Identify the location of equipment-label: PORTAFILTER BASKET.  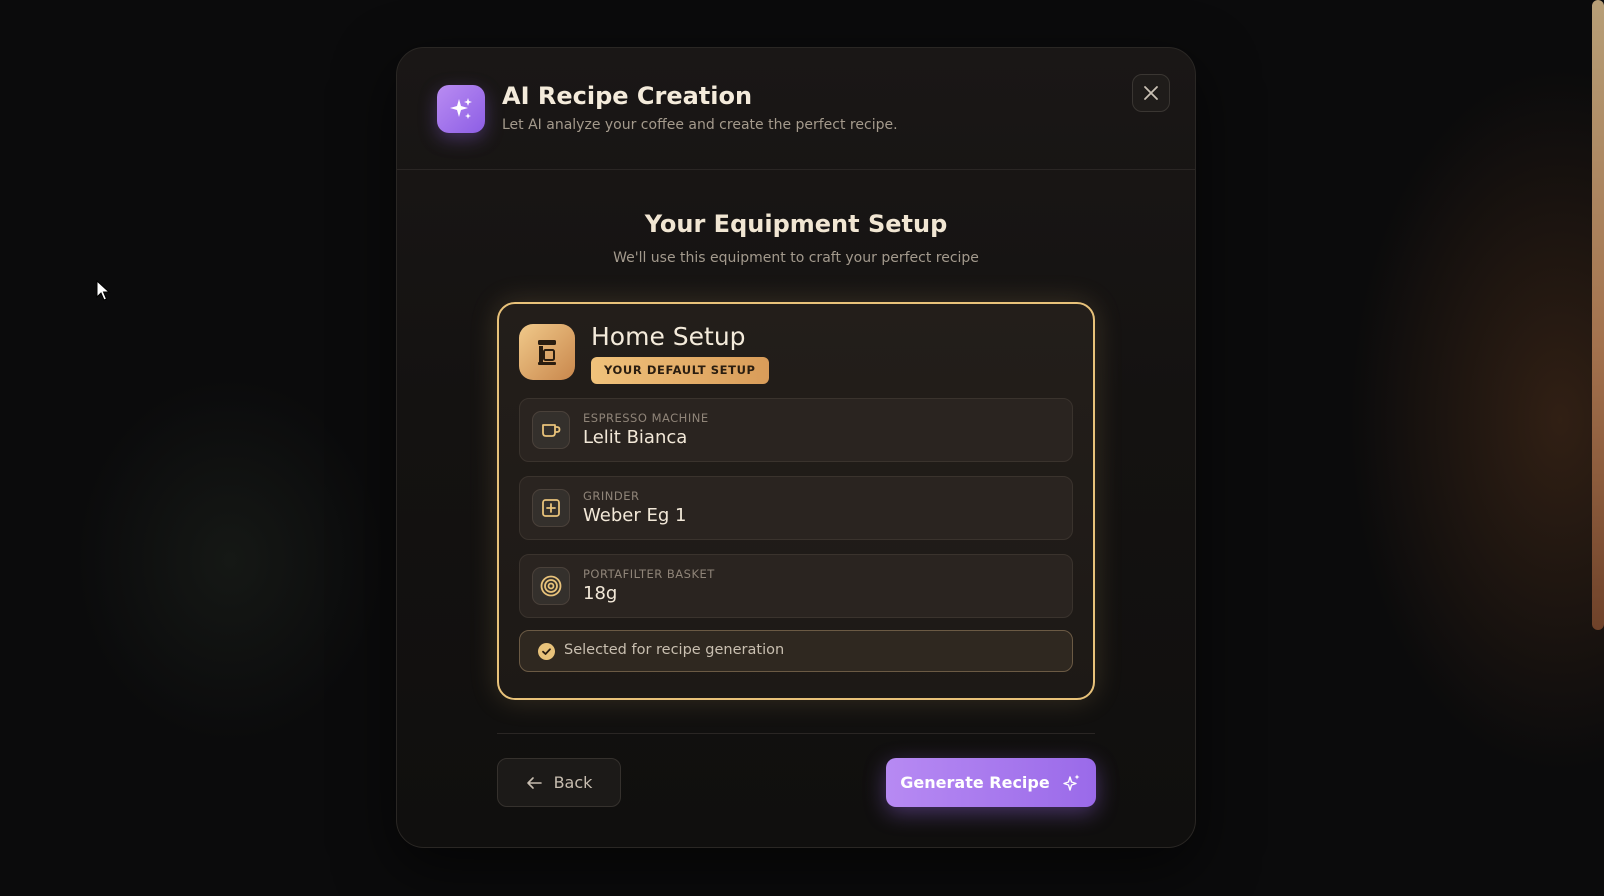
(649, 574).